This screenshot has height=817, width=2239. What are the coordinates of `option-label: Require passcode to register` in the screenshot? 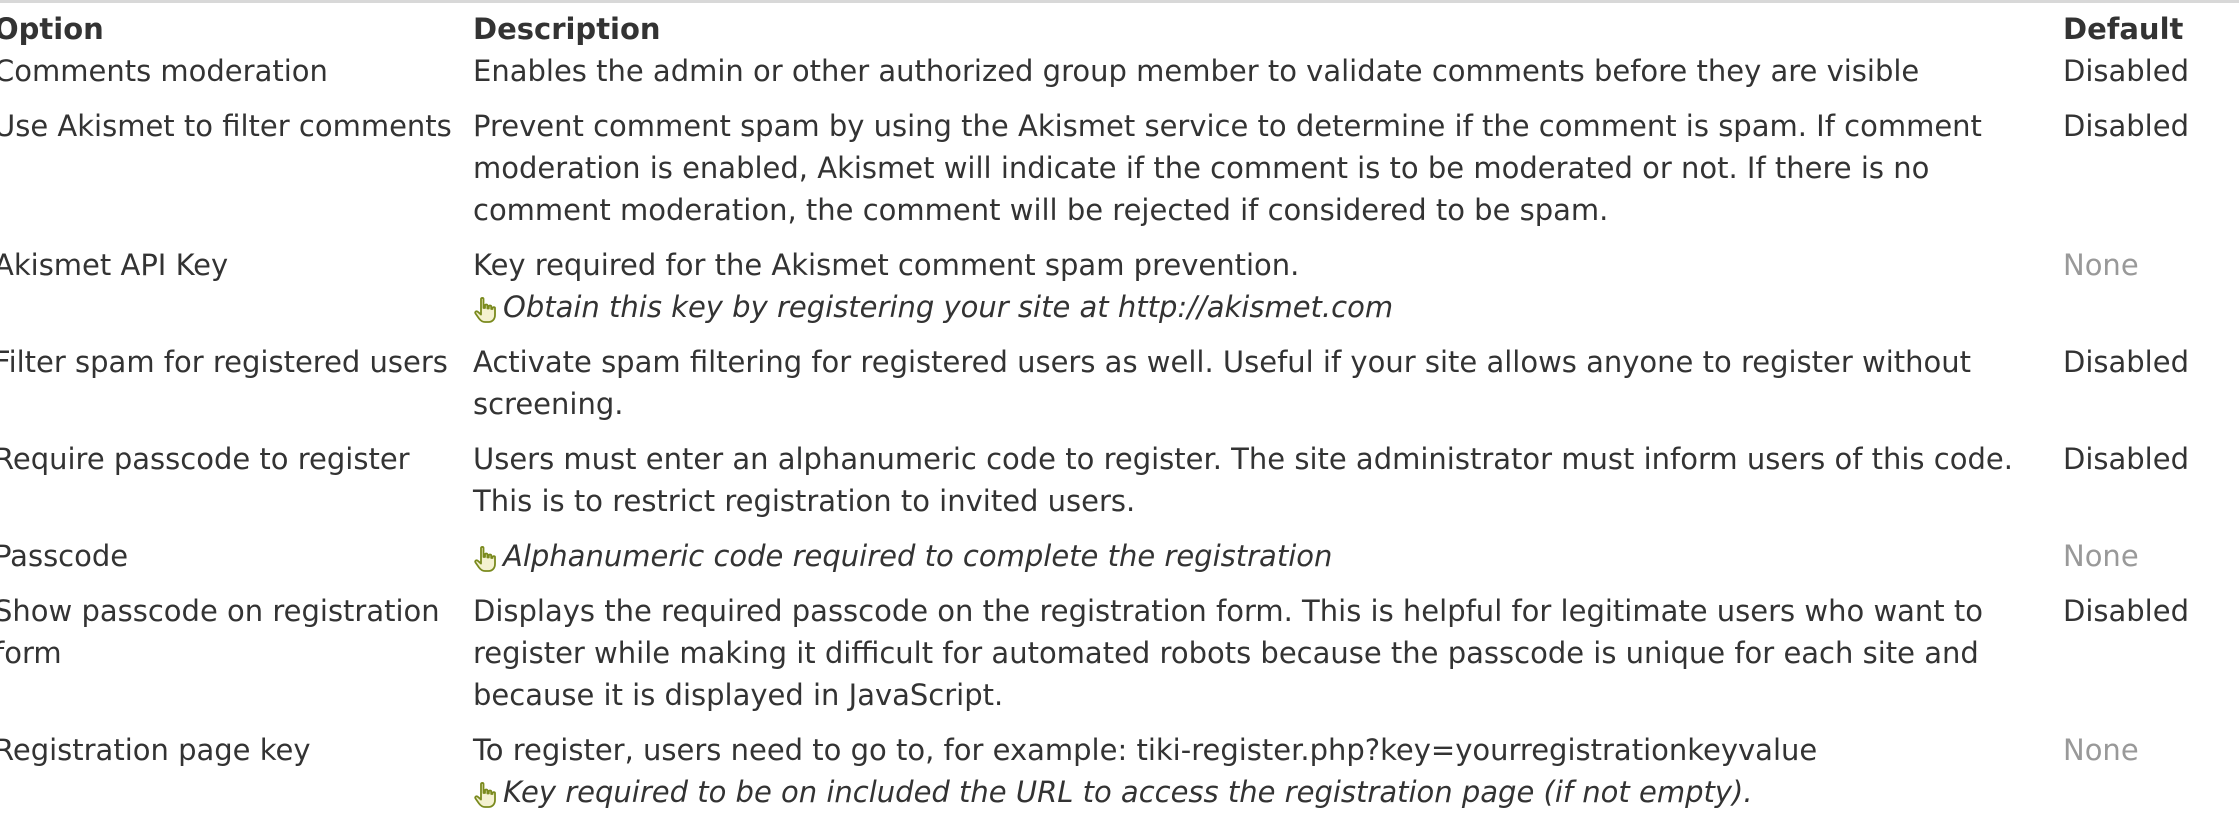 It's located at (205, 459).